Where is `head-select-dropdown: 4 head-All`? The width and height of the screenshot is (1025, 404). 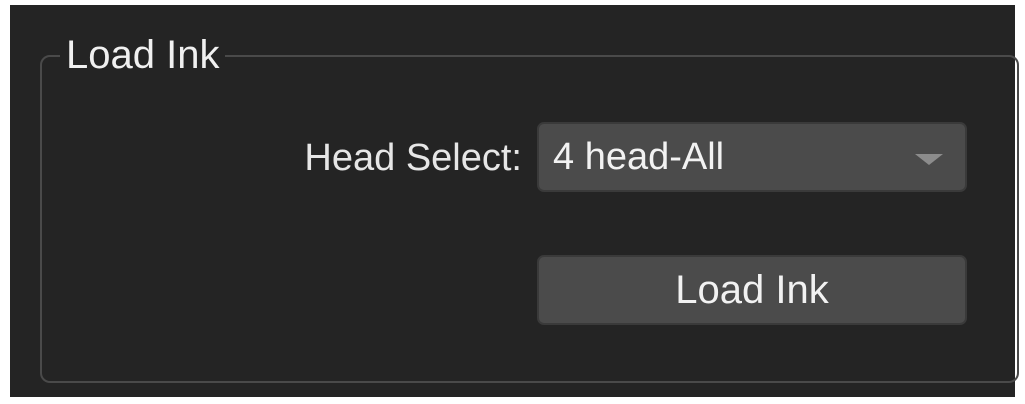
head-select-dropdown: 4 head-All is located at coordinates (752, 157).